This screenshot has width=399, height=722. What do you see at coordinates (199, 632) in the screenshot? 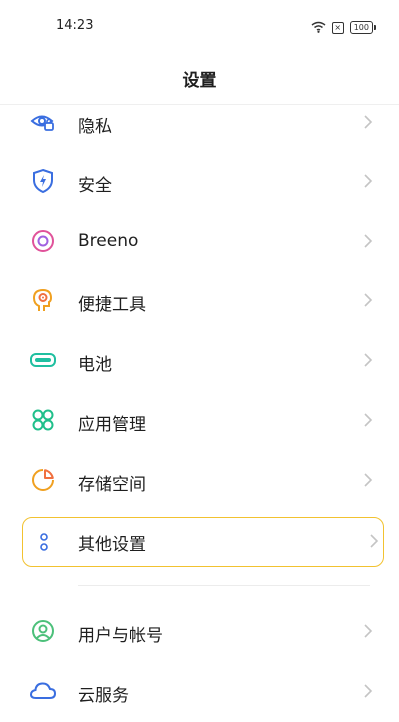
I see `settings-item-user-accounts: 用户与帐号` at bounding box center [199, 632].